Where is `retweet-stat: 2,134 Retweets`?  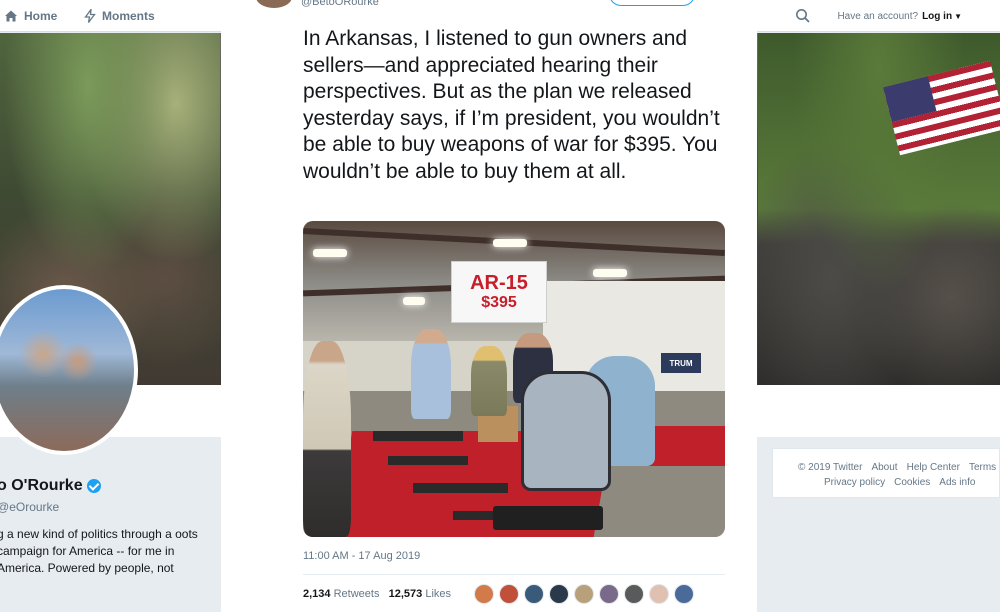
retweet-stat: 2,134 Retweets is located at coordinates (341, 594).